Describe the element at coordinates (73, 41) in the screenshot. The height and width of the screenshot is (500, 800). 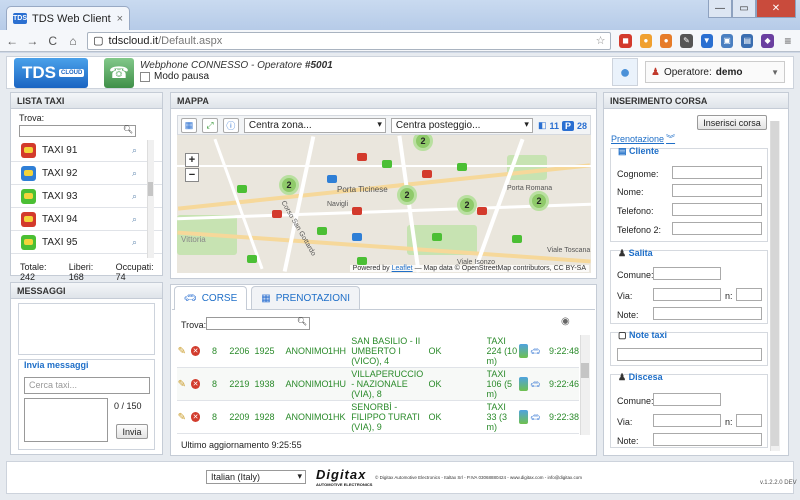
I see `home-icon: ⌂` at that location.